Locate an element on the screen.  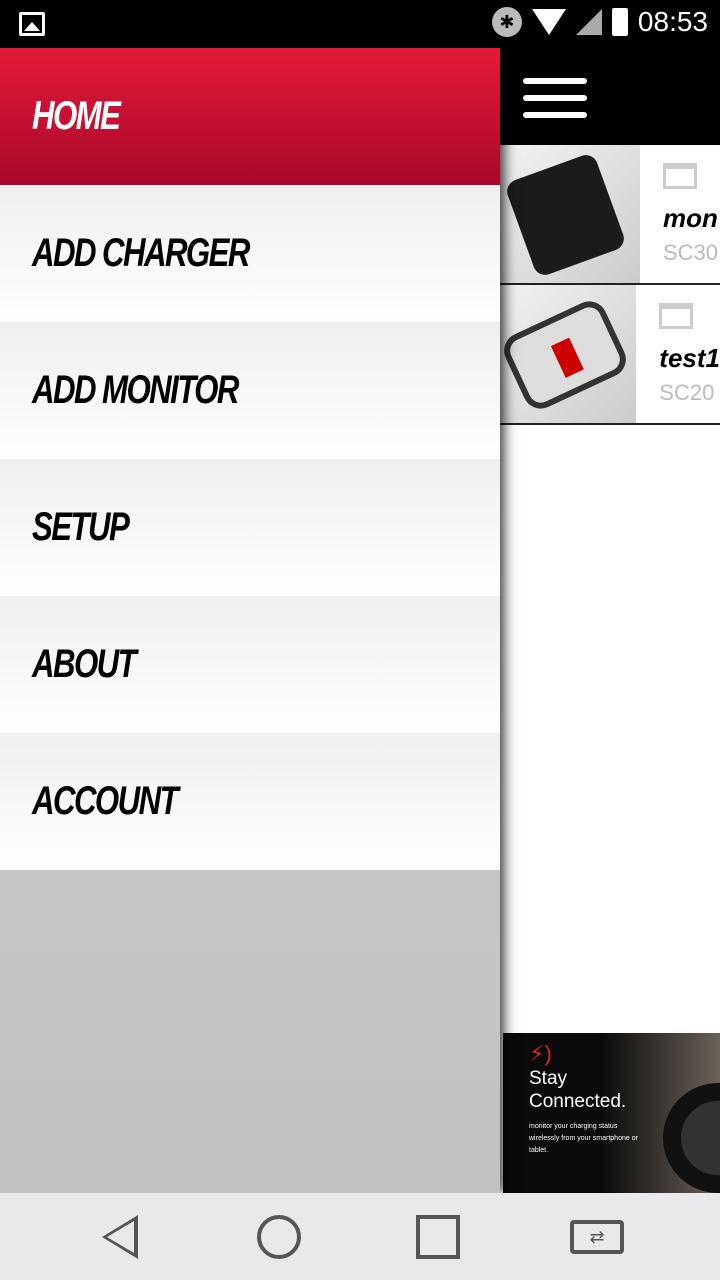
system-nav-bar: ⇄ is located at coordinates (360, 1236).